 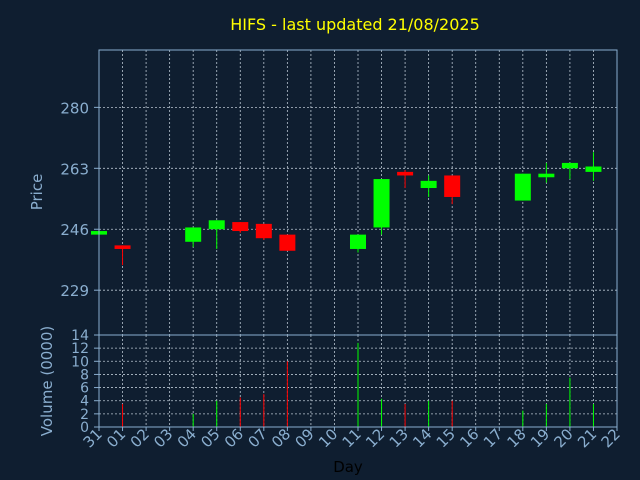 What do you see at coordinates (355, 24) in the screenshot?
I see `chart-title: HIFS - last updated 21/08/2025` at bounding box center [355, 24].